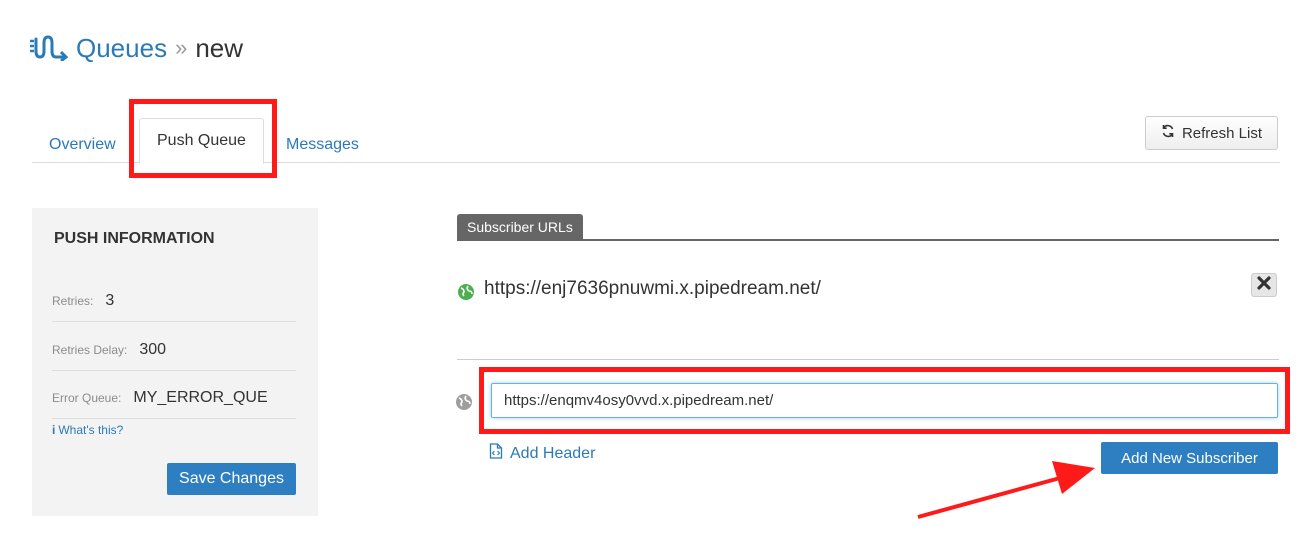 The width and height of the screenshot is (1300, 550). What do you see at coordinates (553, 453) in the screenshot?
I see `add-header-label: Add Header` at bounding box center [553, 453].